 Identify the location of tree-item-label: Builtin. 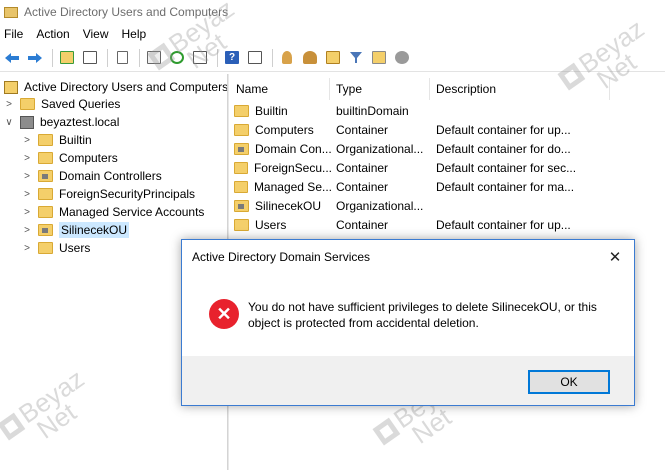
(75, 140).